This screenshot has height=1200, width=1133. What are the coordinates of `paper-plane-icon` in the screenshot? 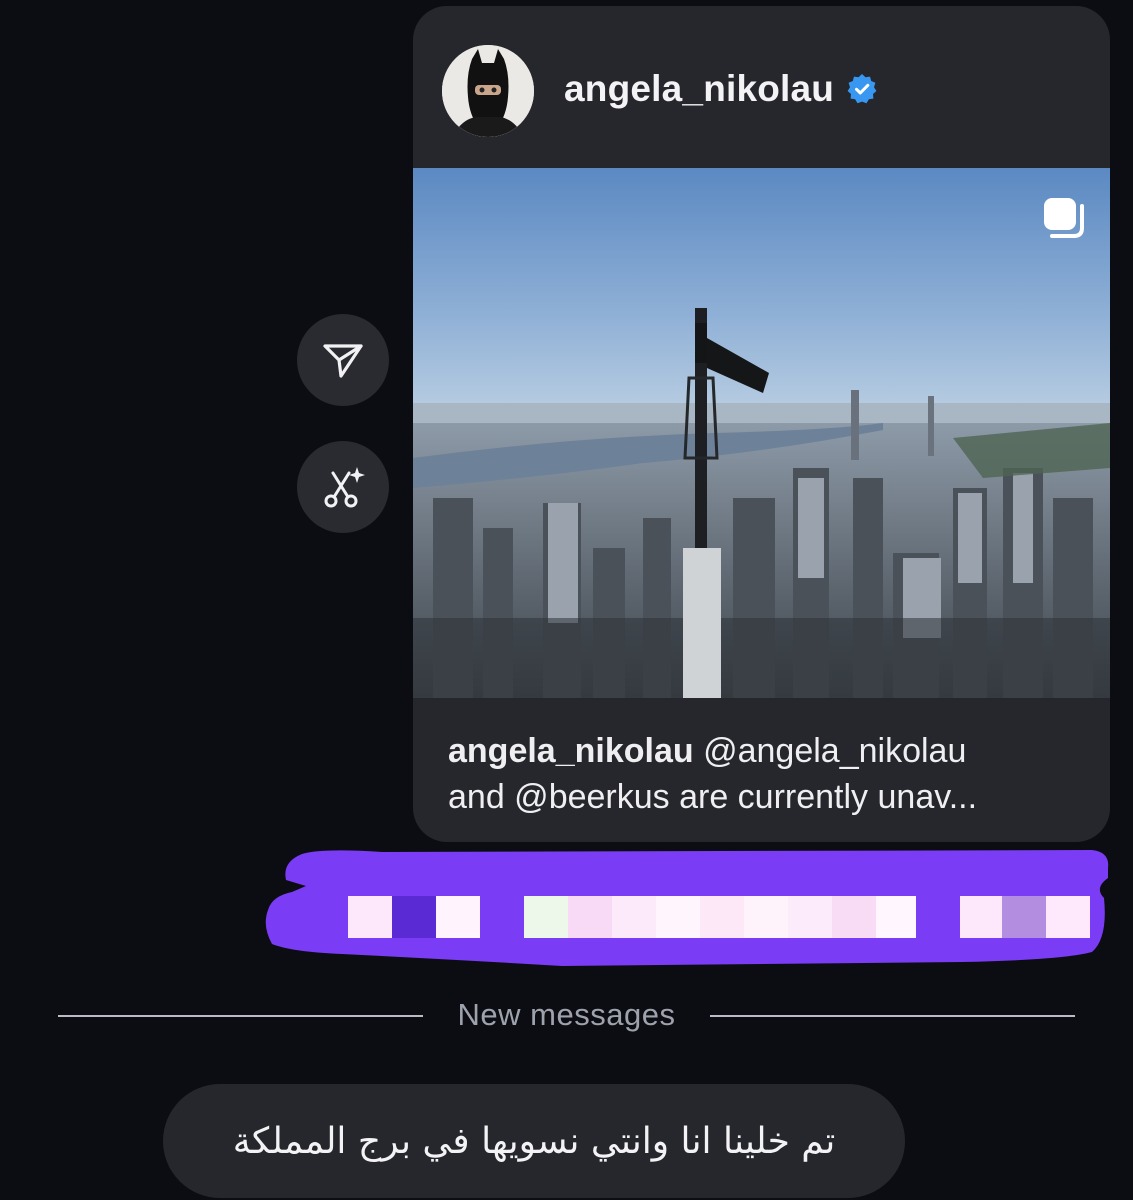 It's located at (343, 360).